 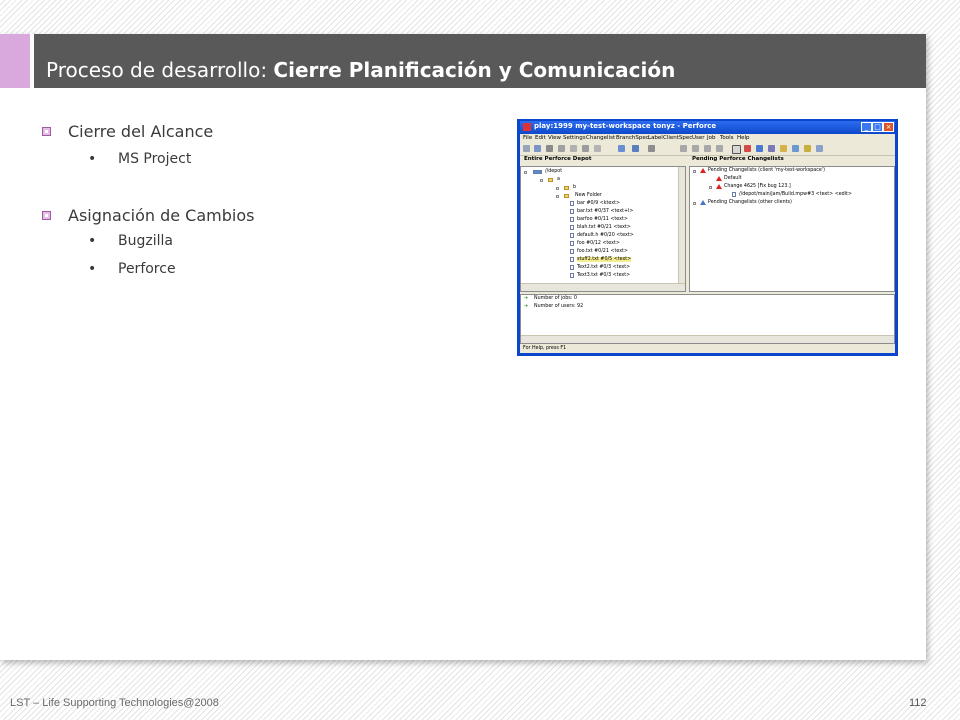 What do you see at coordinates (681, 225) in the screenshot?
I see `vertical-scrollbar` at bounding box center [681, 225].